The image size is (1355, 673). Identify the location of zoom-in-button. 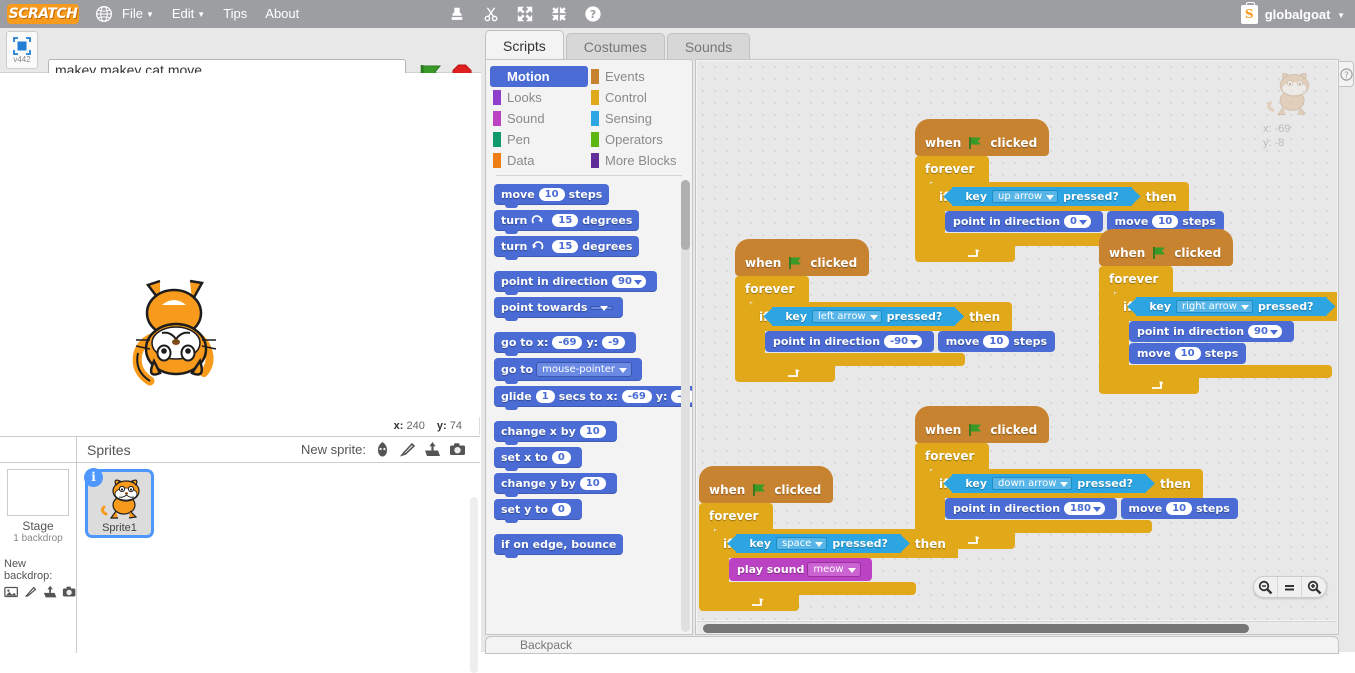
(1314, 587).